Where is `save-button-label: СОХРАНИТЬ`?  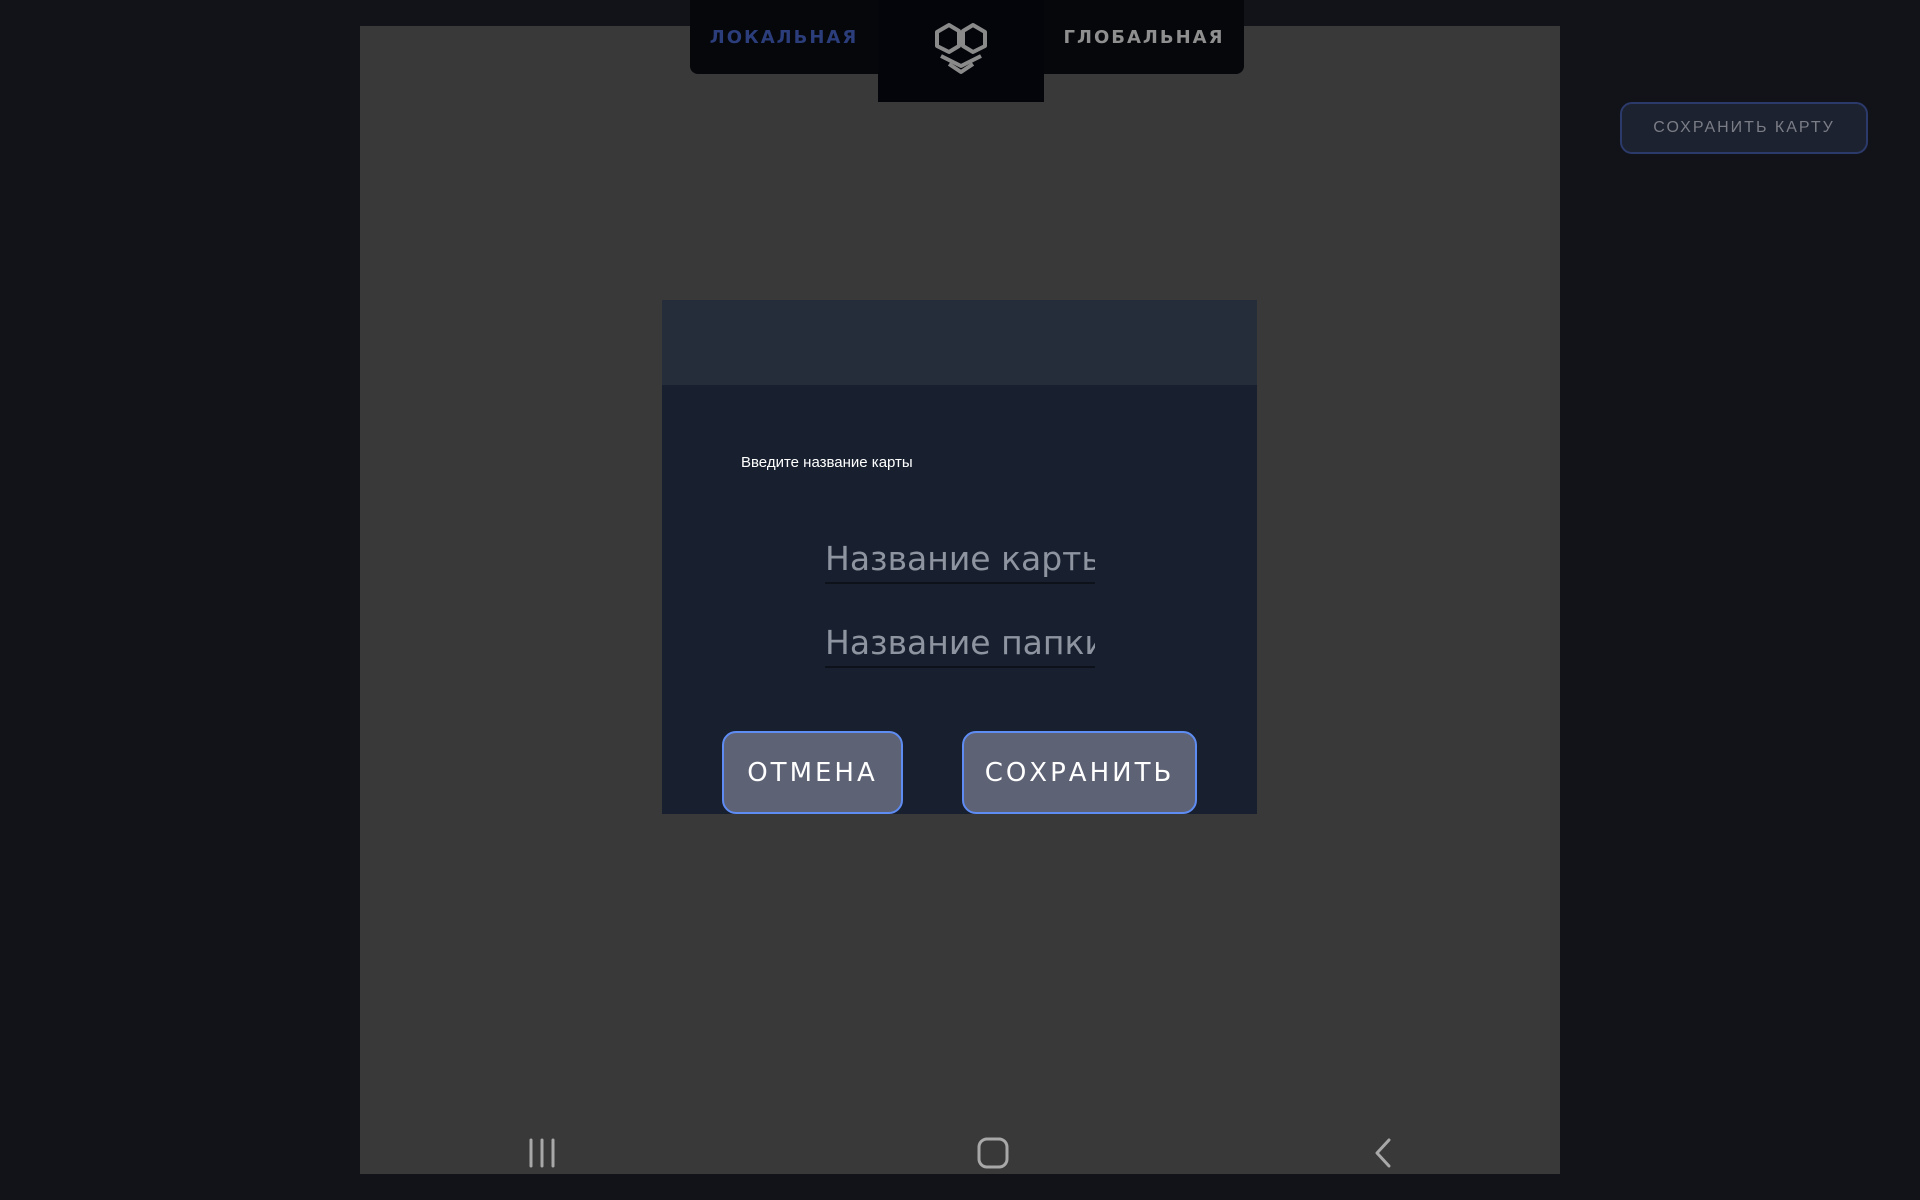 save-button-label: СОХРАНИТЬ is located at coordinates (1079, 772).